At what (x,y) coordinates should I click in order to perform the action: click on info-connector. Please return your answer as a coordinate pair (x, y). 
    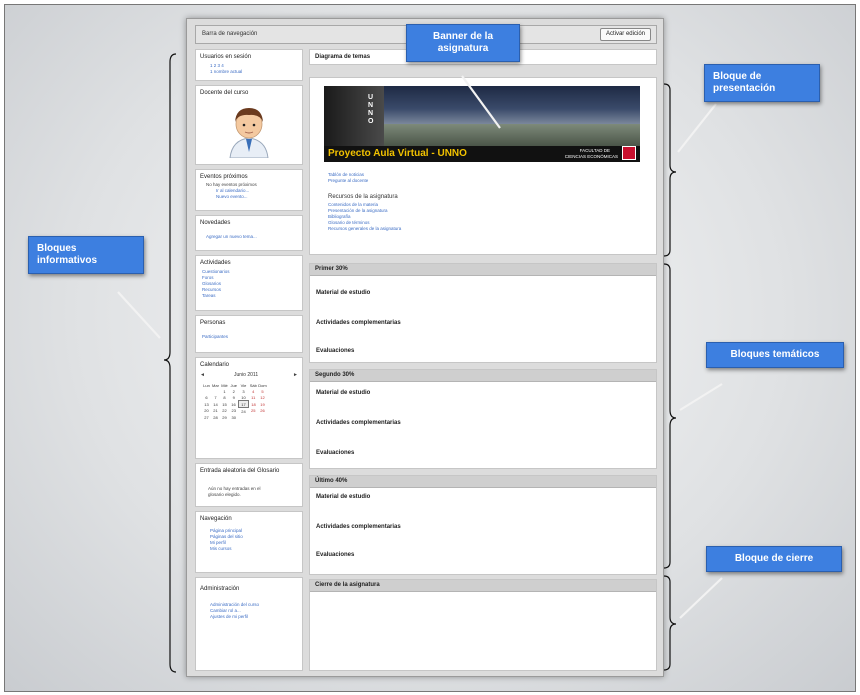
    Looking at the image, I should click on (139, 315).